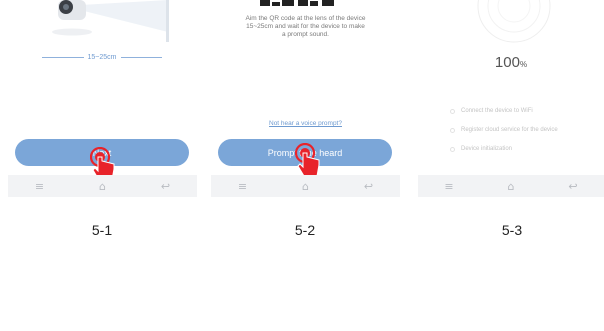 The image size is (604, 331). I want to click on step-item: Device initialization, so click(527, 149).